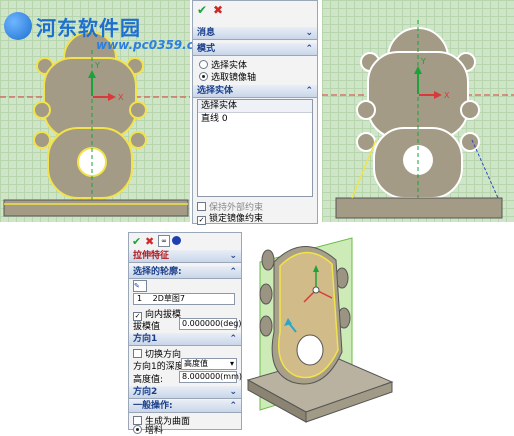 This screenshot has height=436, width=514. Describe the element at coordinates (185, 392) in the screenshot. I see `section-direction2: 方向2 ⌄` at that location.